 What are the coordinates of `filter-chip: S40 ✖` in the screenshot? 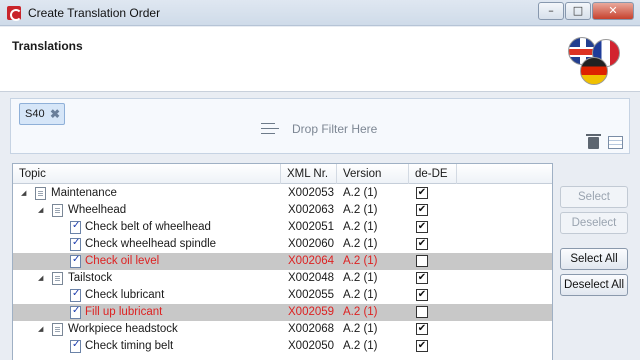 It's located at (42, 114).